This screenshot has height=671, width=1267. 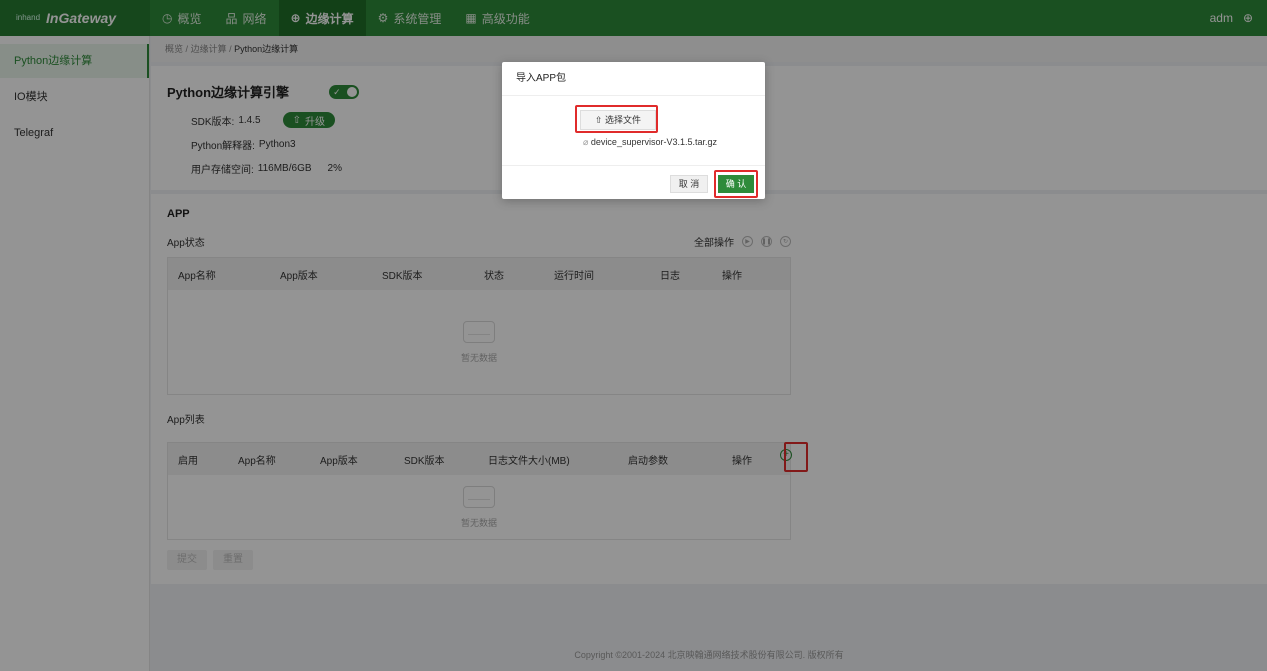 I want to click on selected-file: ⌀ device_supervisor-V3.1.5.tar.gz, so click(x=650, y=142).